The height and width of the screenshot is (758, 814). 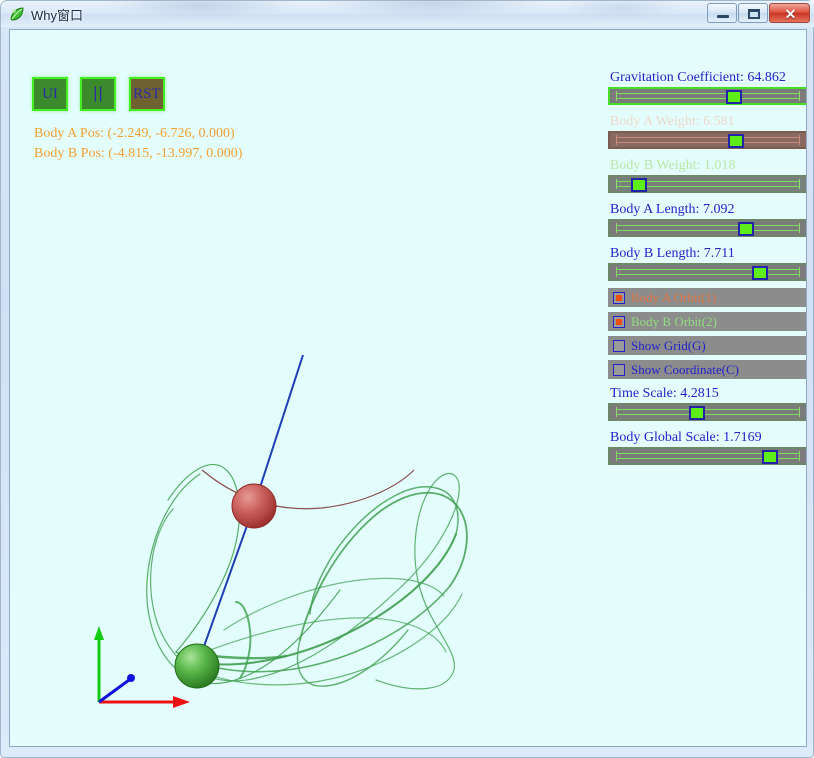 What do you see at coordinates (707, 456) in the screenshot?
I see `body-global-scale-slider` at bounding box center [707, 456].